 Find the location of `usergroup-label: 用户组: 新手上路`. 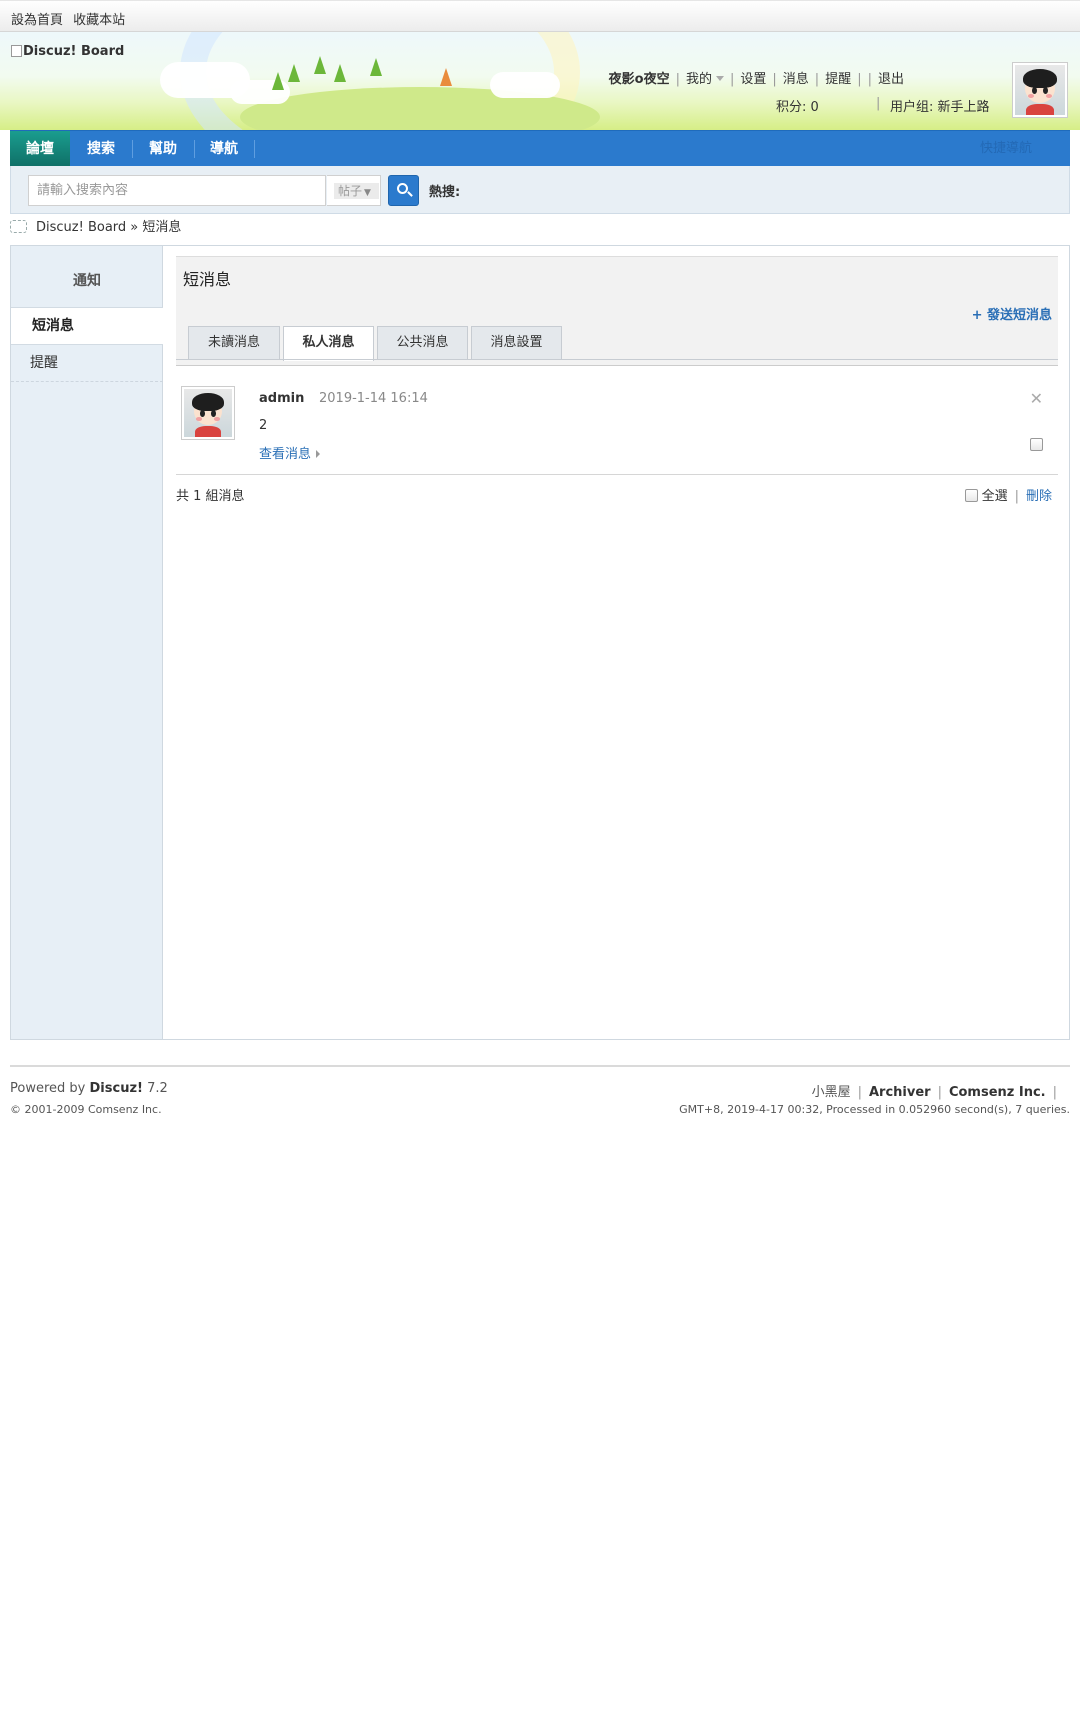

usergroup-label: 用户组: 新手上路 is located at coordinates (940, 107).